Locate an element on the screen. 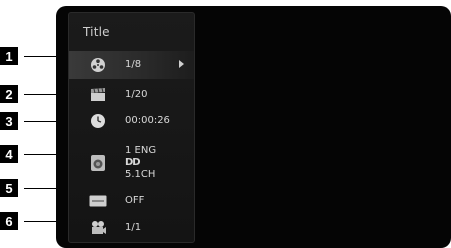 Image resolution: width=451 pixels, height=248 pixels. menu-row-audio: 1 ENG DD 5.1CH is located at coordinates (131, 163).